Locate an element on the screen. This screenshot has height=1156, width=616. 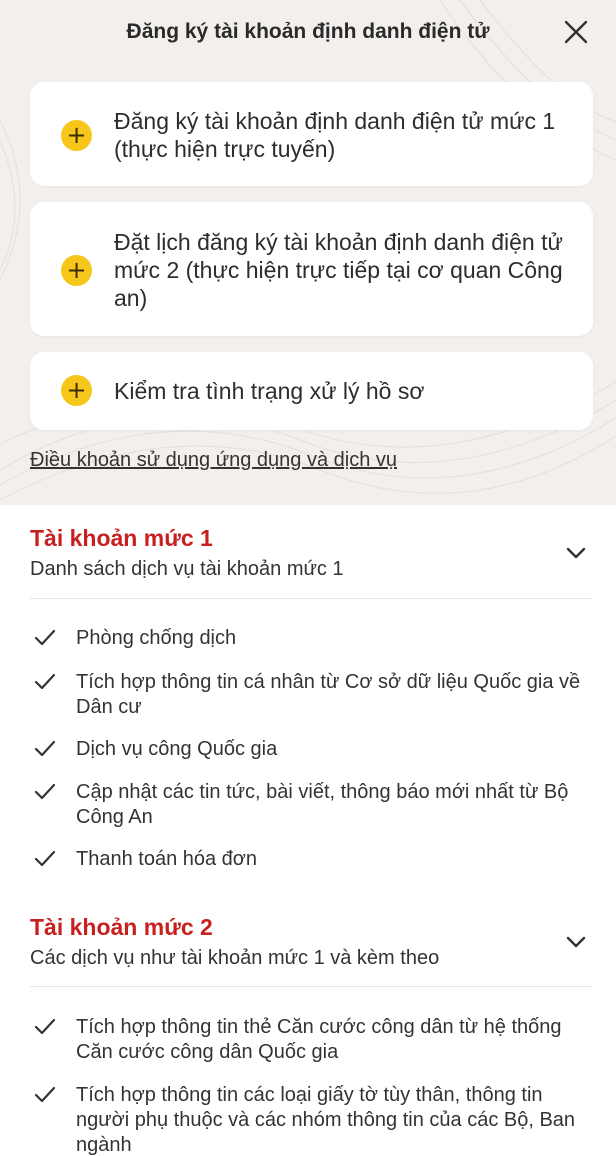
list-item: Dịch vụ công Quốc gia is located at coordinates (153, 749).